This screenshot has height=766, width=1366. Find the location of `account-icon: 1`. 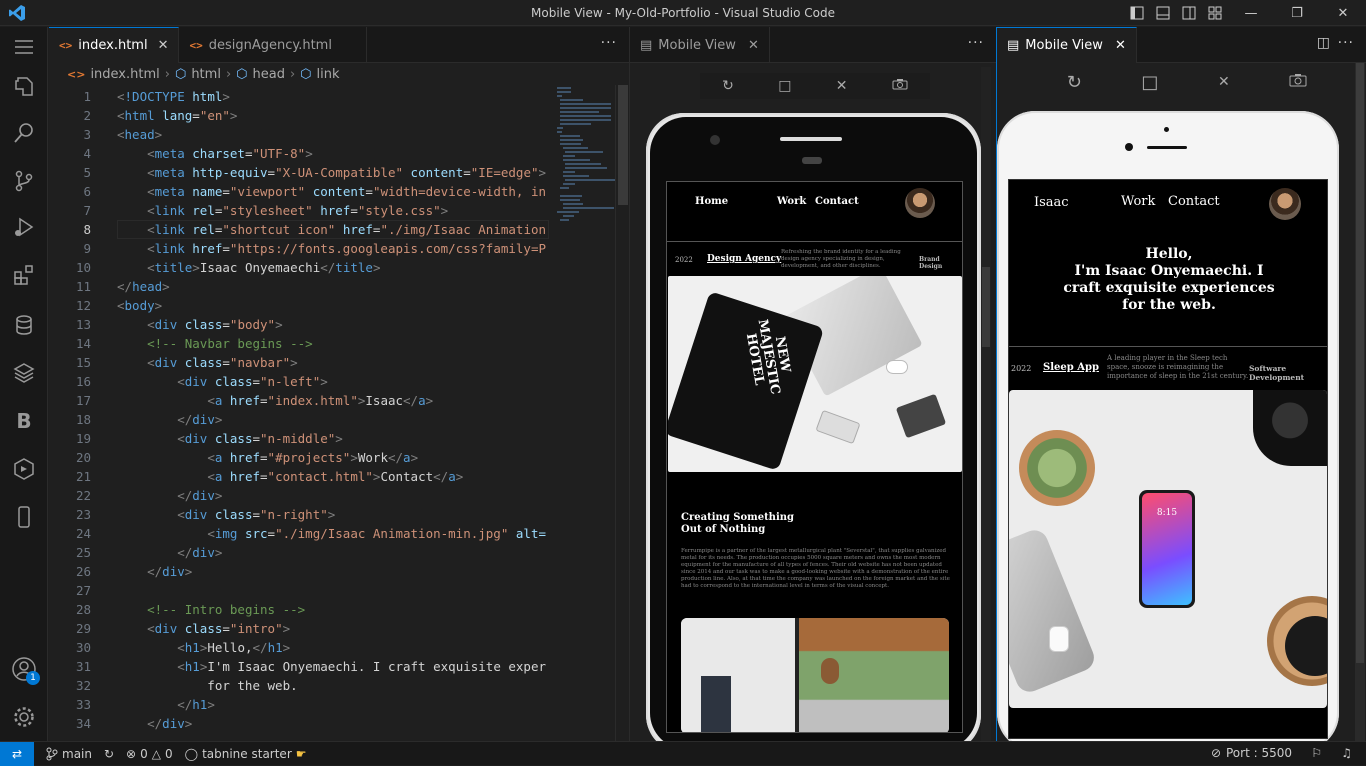

account-icon: 1 is located at coordinates (24, 669).